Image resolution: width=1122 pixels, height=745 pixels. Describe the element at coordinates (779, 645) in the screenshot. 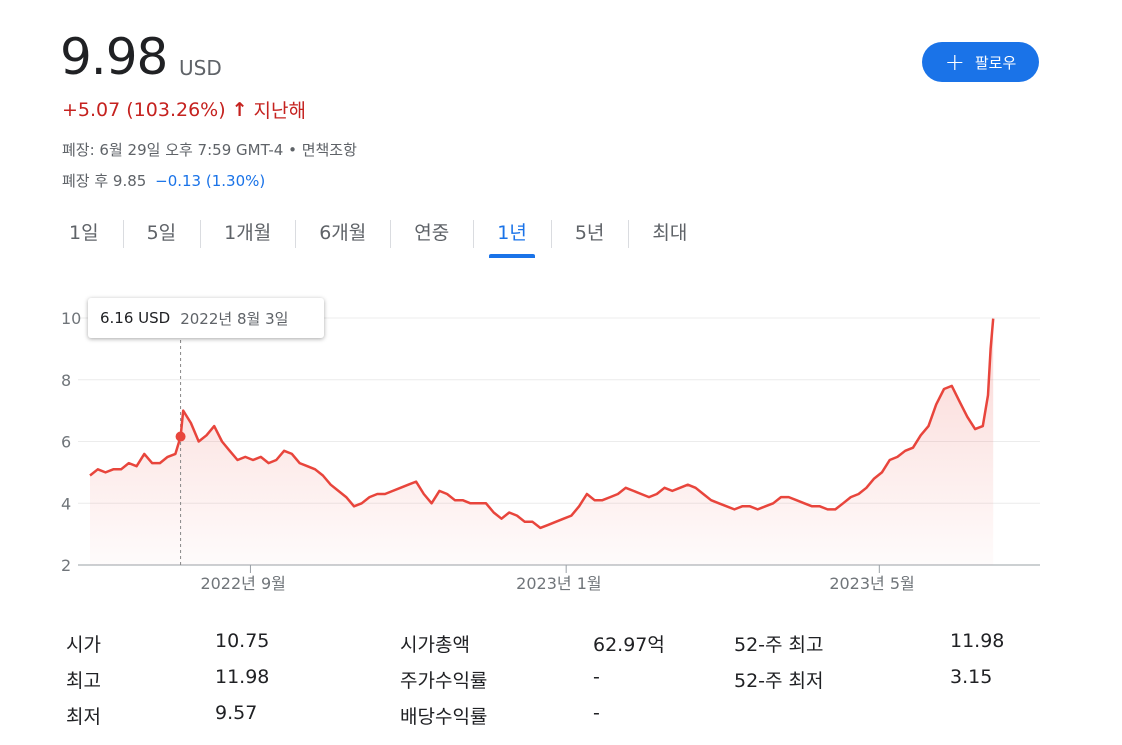

I see `stat-label-52w-high: 52-주 최고` at that location.